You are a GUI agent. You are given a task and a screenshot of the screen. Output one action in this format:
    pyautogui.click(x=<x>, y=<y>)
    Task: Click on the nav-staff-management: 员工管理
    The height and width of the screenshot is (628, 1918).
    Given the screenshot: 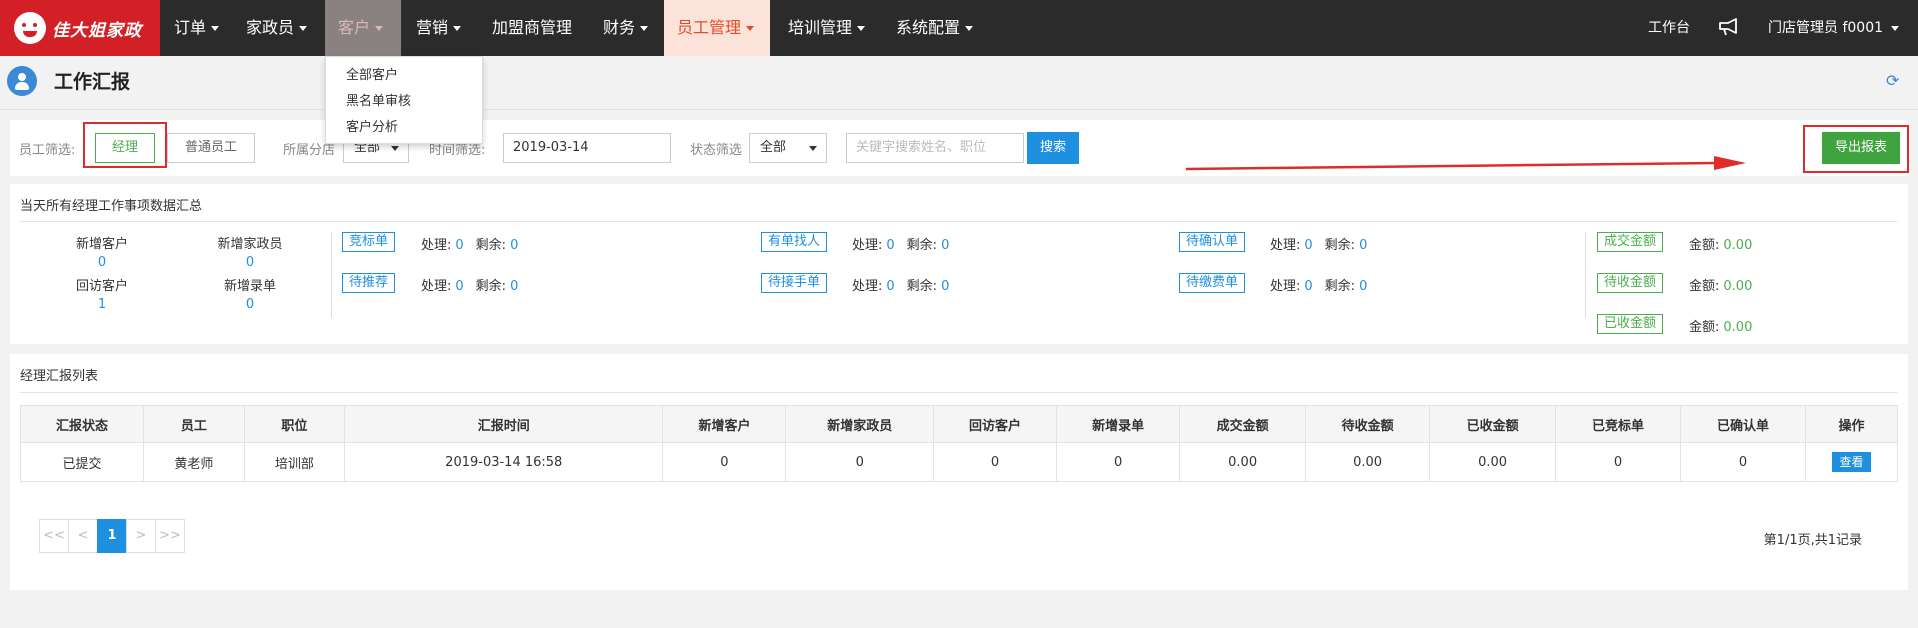 What is the action you would take?
    pyautogui.click(x=717, y=28)
    